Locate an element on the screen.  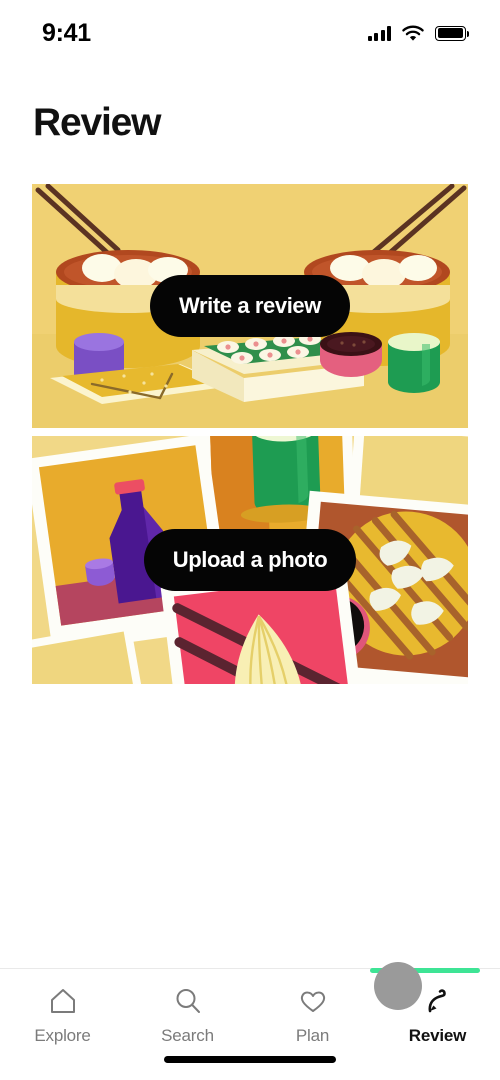
cellular-signal-icon is located at coordinates (379, 33).